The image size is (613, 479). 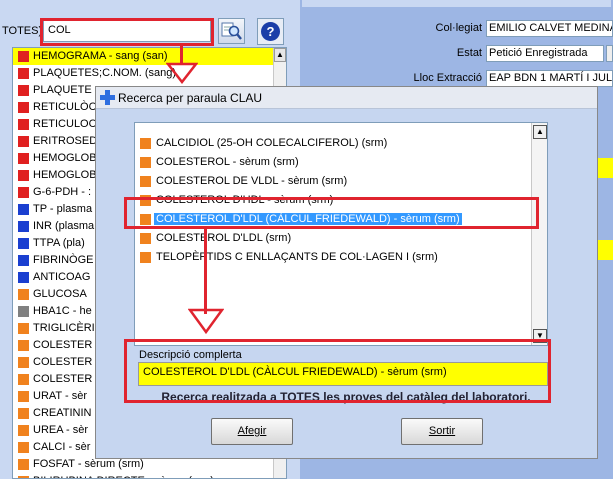 I want to click on list-item-label: PLAQUETES;C.NOM. (sang), so click(x=105, y=73).